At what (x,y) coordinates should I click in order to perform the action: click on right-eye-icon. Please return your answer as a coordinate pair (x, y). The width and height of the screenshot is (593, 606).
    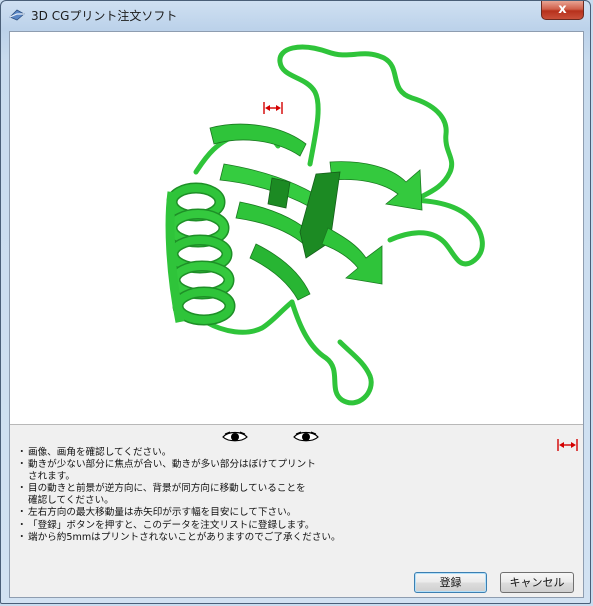
    Looking at the image, I should click on (306, 436).